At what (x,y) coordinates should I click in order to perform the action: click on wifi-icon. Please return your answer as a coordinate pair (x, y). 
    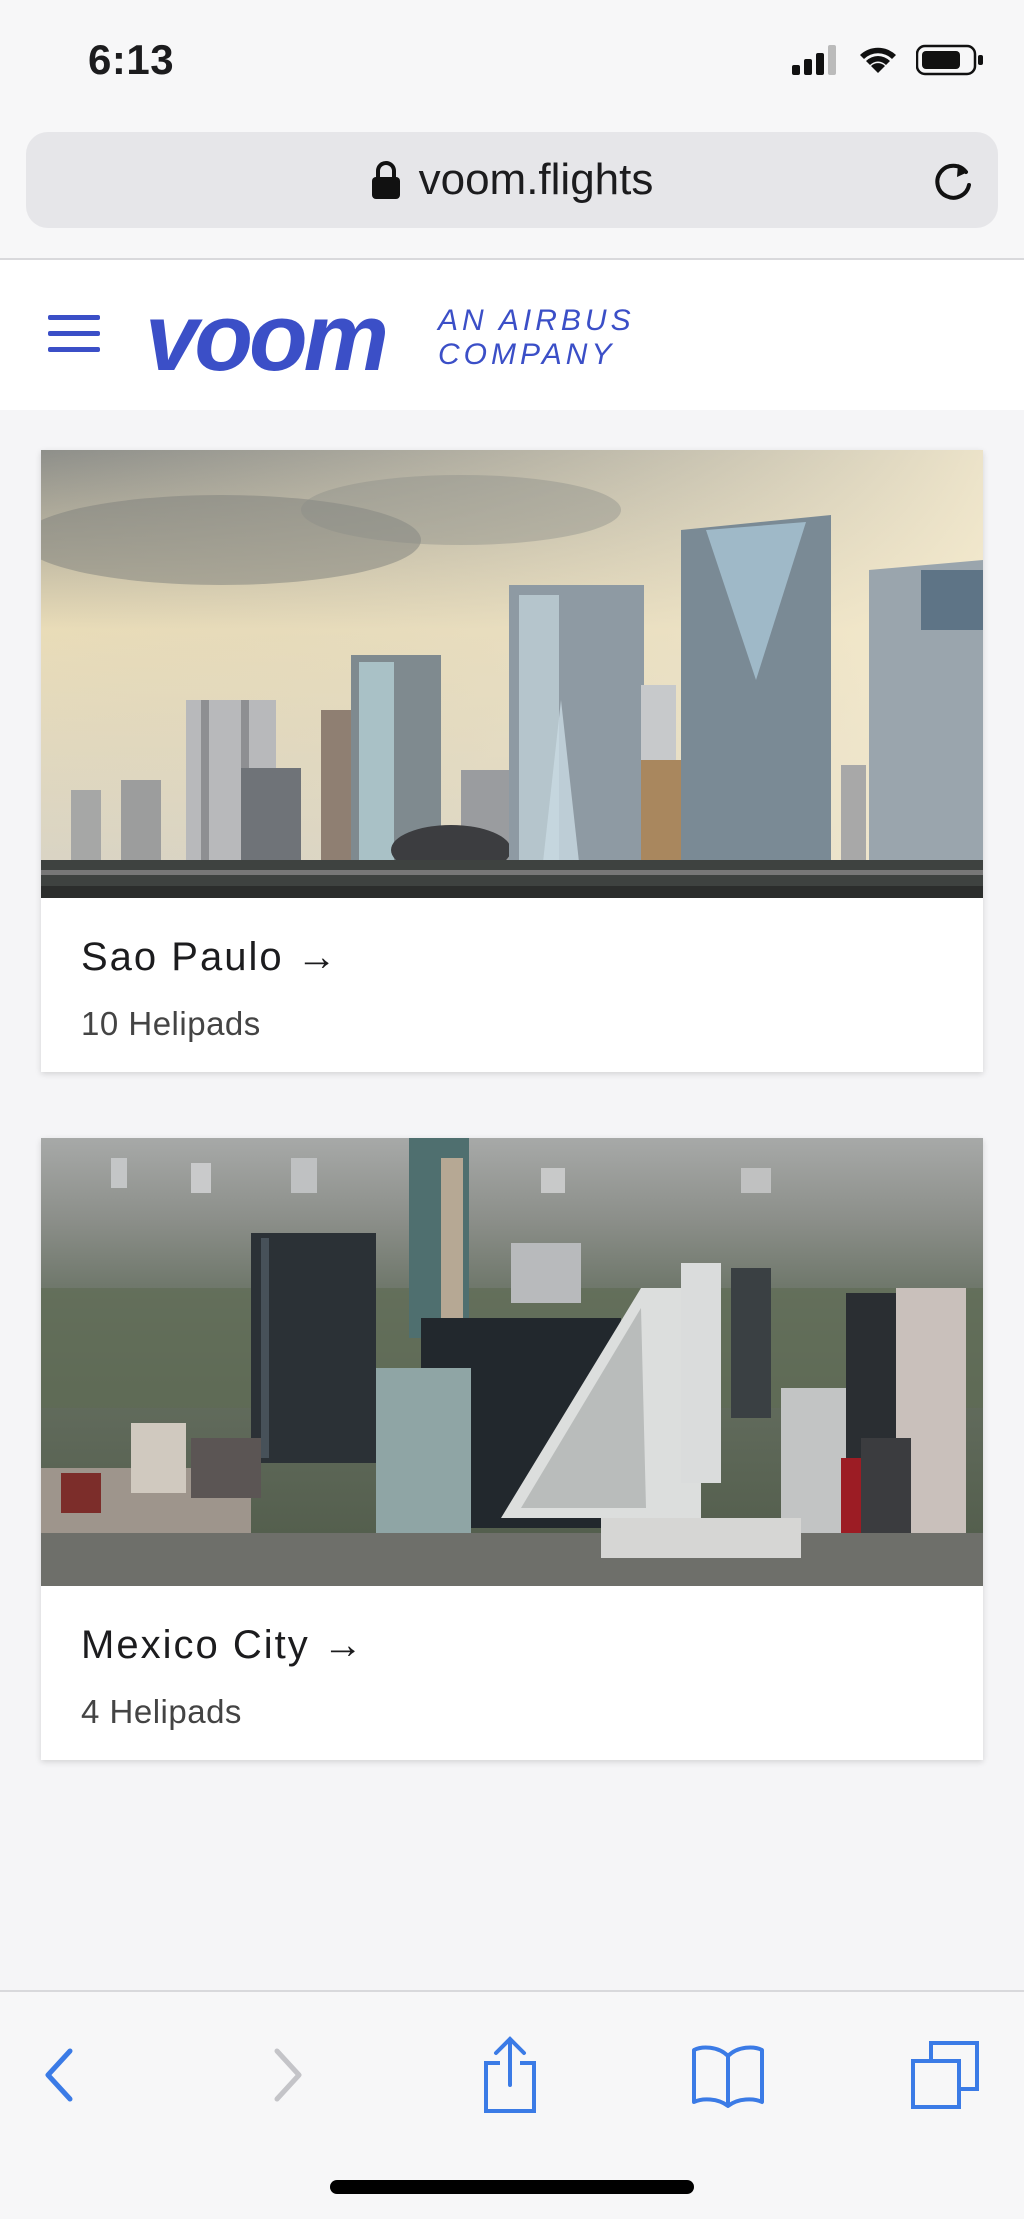
    Looking at the image, I should click on (878, 60).